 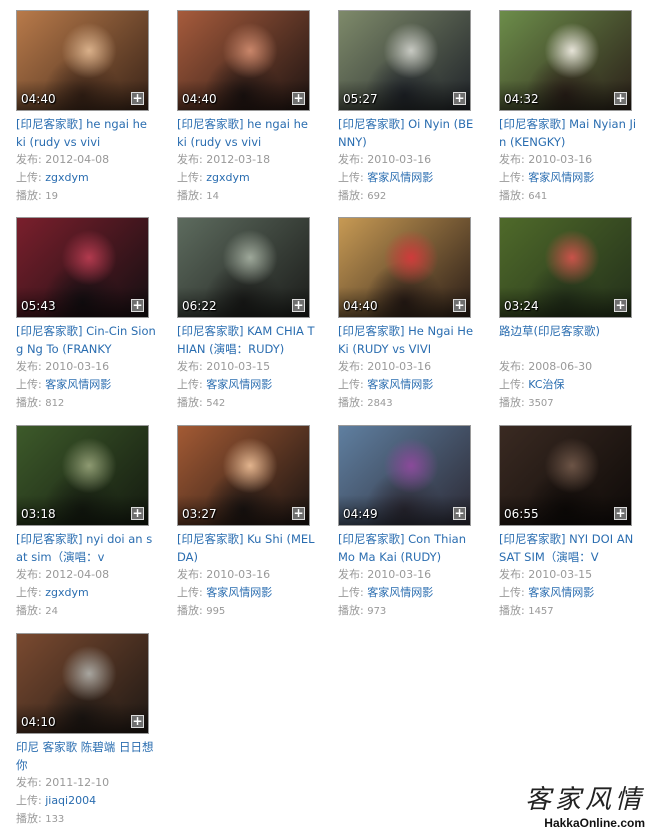 What do you see at coordinates (243, 475) in the screenshot?
I see `video-thumbnail: 03:27 +` at bounding box center [243, 475].